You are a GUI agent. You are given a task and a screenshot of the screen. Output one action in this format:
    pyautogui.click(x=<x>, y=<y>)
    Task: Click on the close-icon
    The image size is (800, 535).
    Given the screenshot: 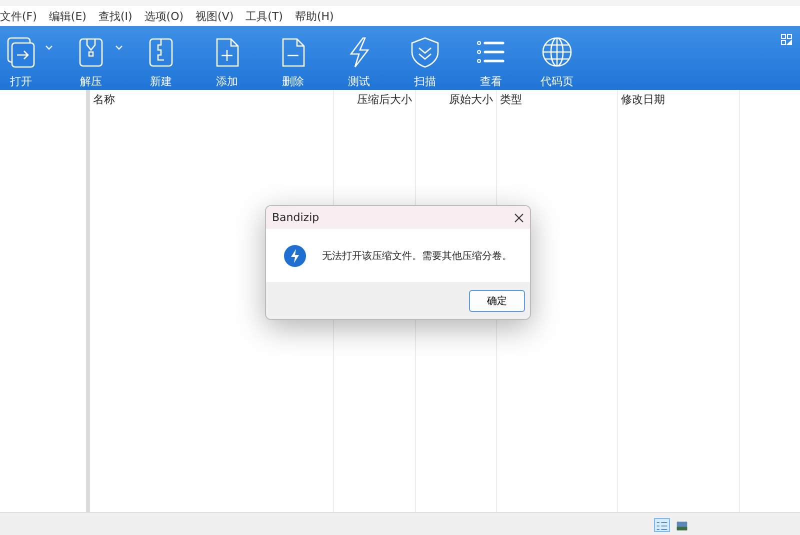 What is the action you would take?
    pyautogui.click(x=519, y=217)
    